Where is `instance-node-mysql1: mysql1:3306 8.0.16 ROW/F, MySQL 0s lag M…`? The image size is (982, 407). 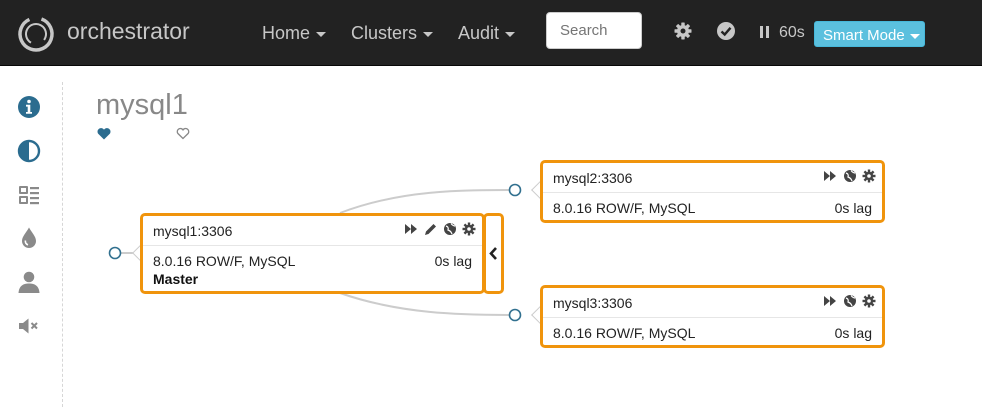 instance-node-mysql1: mysql1:3306 8.0.16 ROW/F, MySQL 0s lag M… is located at coordinates (312, 253).